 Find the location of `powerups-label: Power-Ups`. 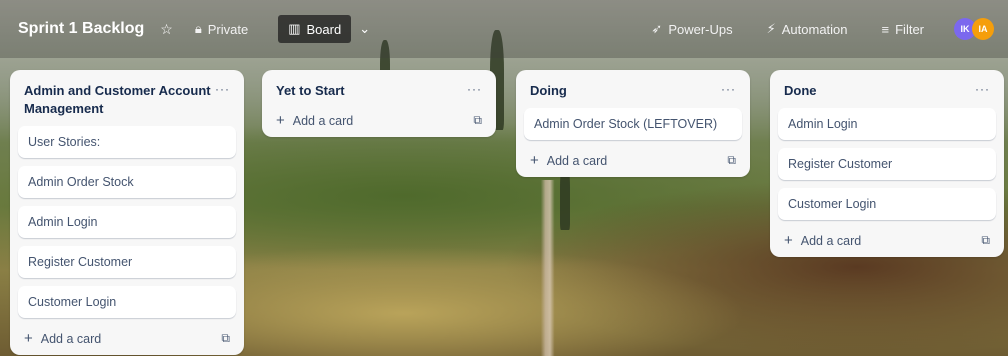

powerups-label: Power-Ups is located at coordinates (700, 29).